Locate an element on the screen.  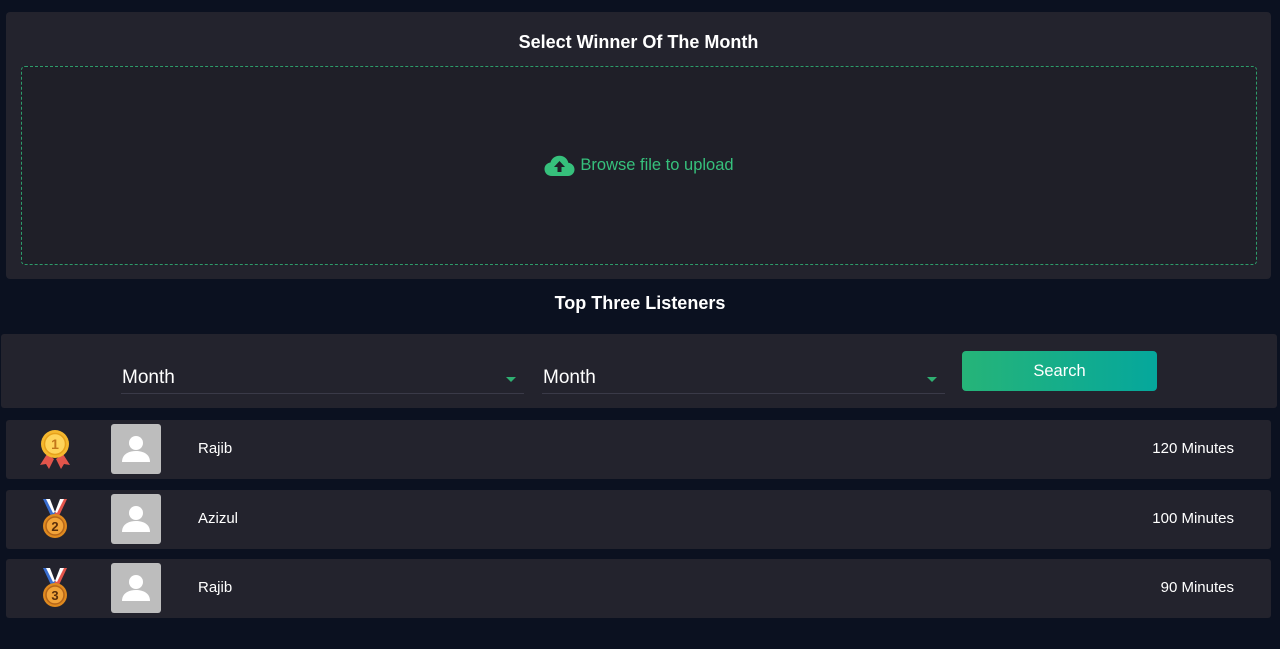
listener-minutes: 100 Minutes is located at coordinates (1193, 518).